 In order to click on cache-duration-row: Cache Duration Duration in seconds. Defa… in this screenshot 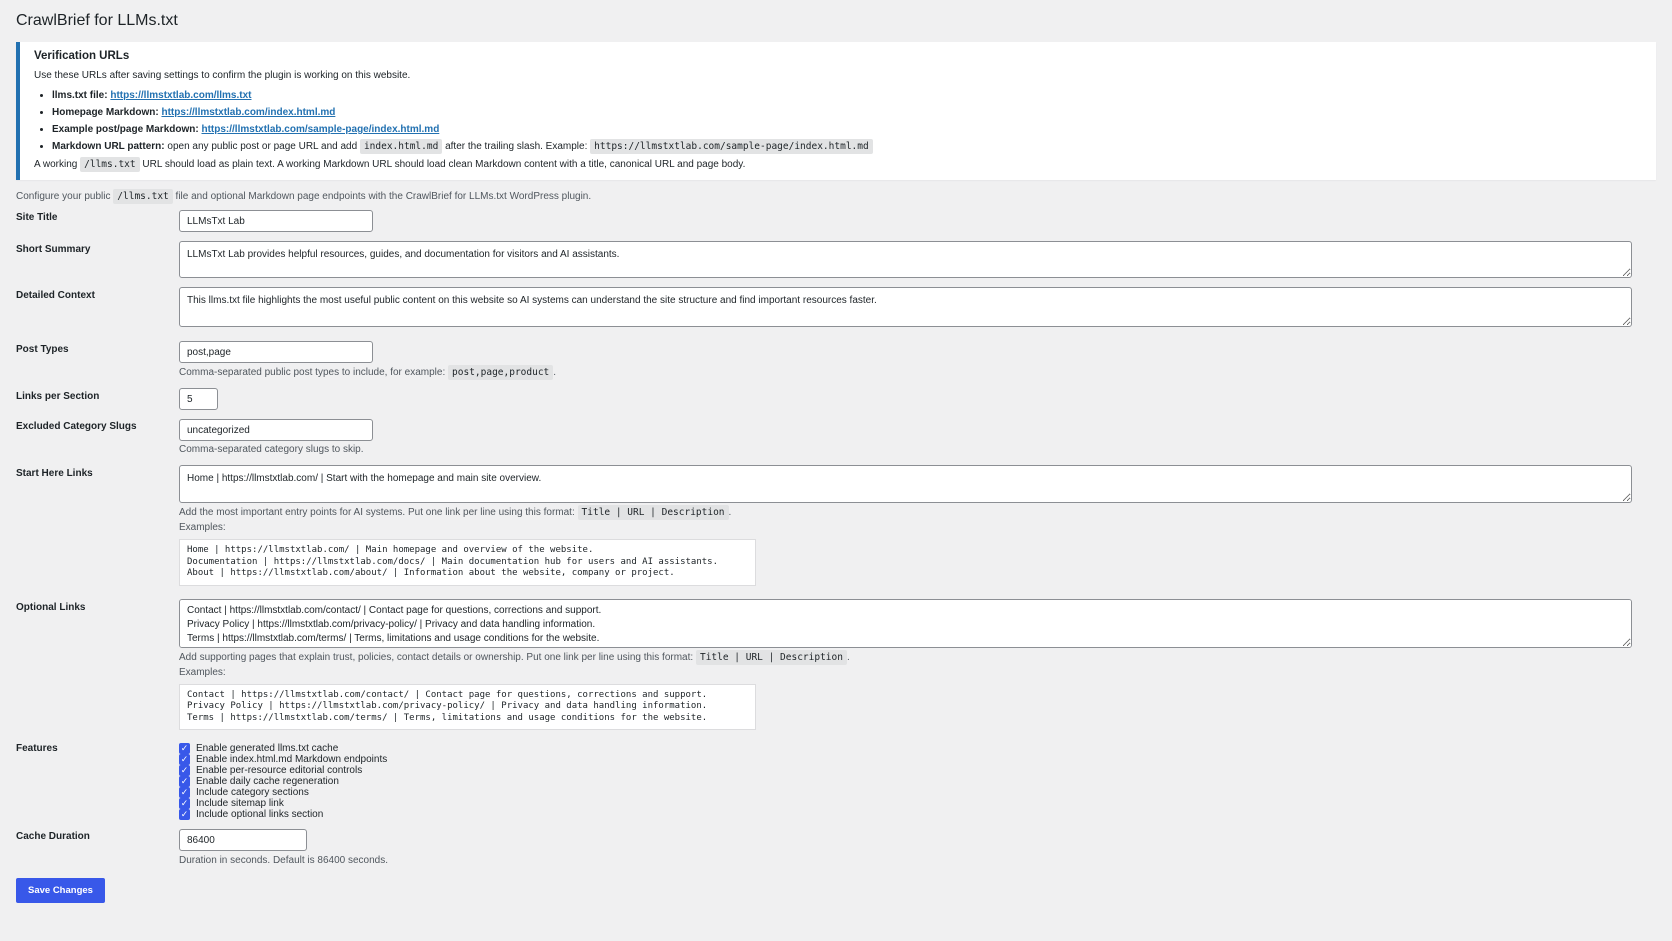, I will do `click(836, 847)`.